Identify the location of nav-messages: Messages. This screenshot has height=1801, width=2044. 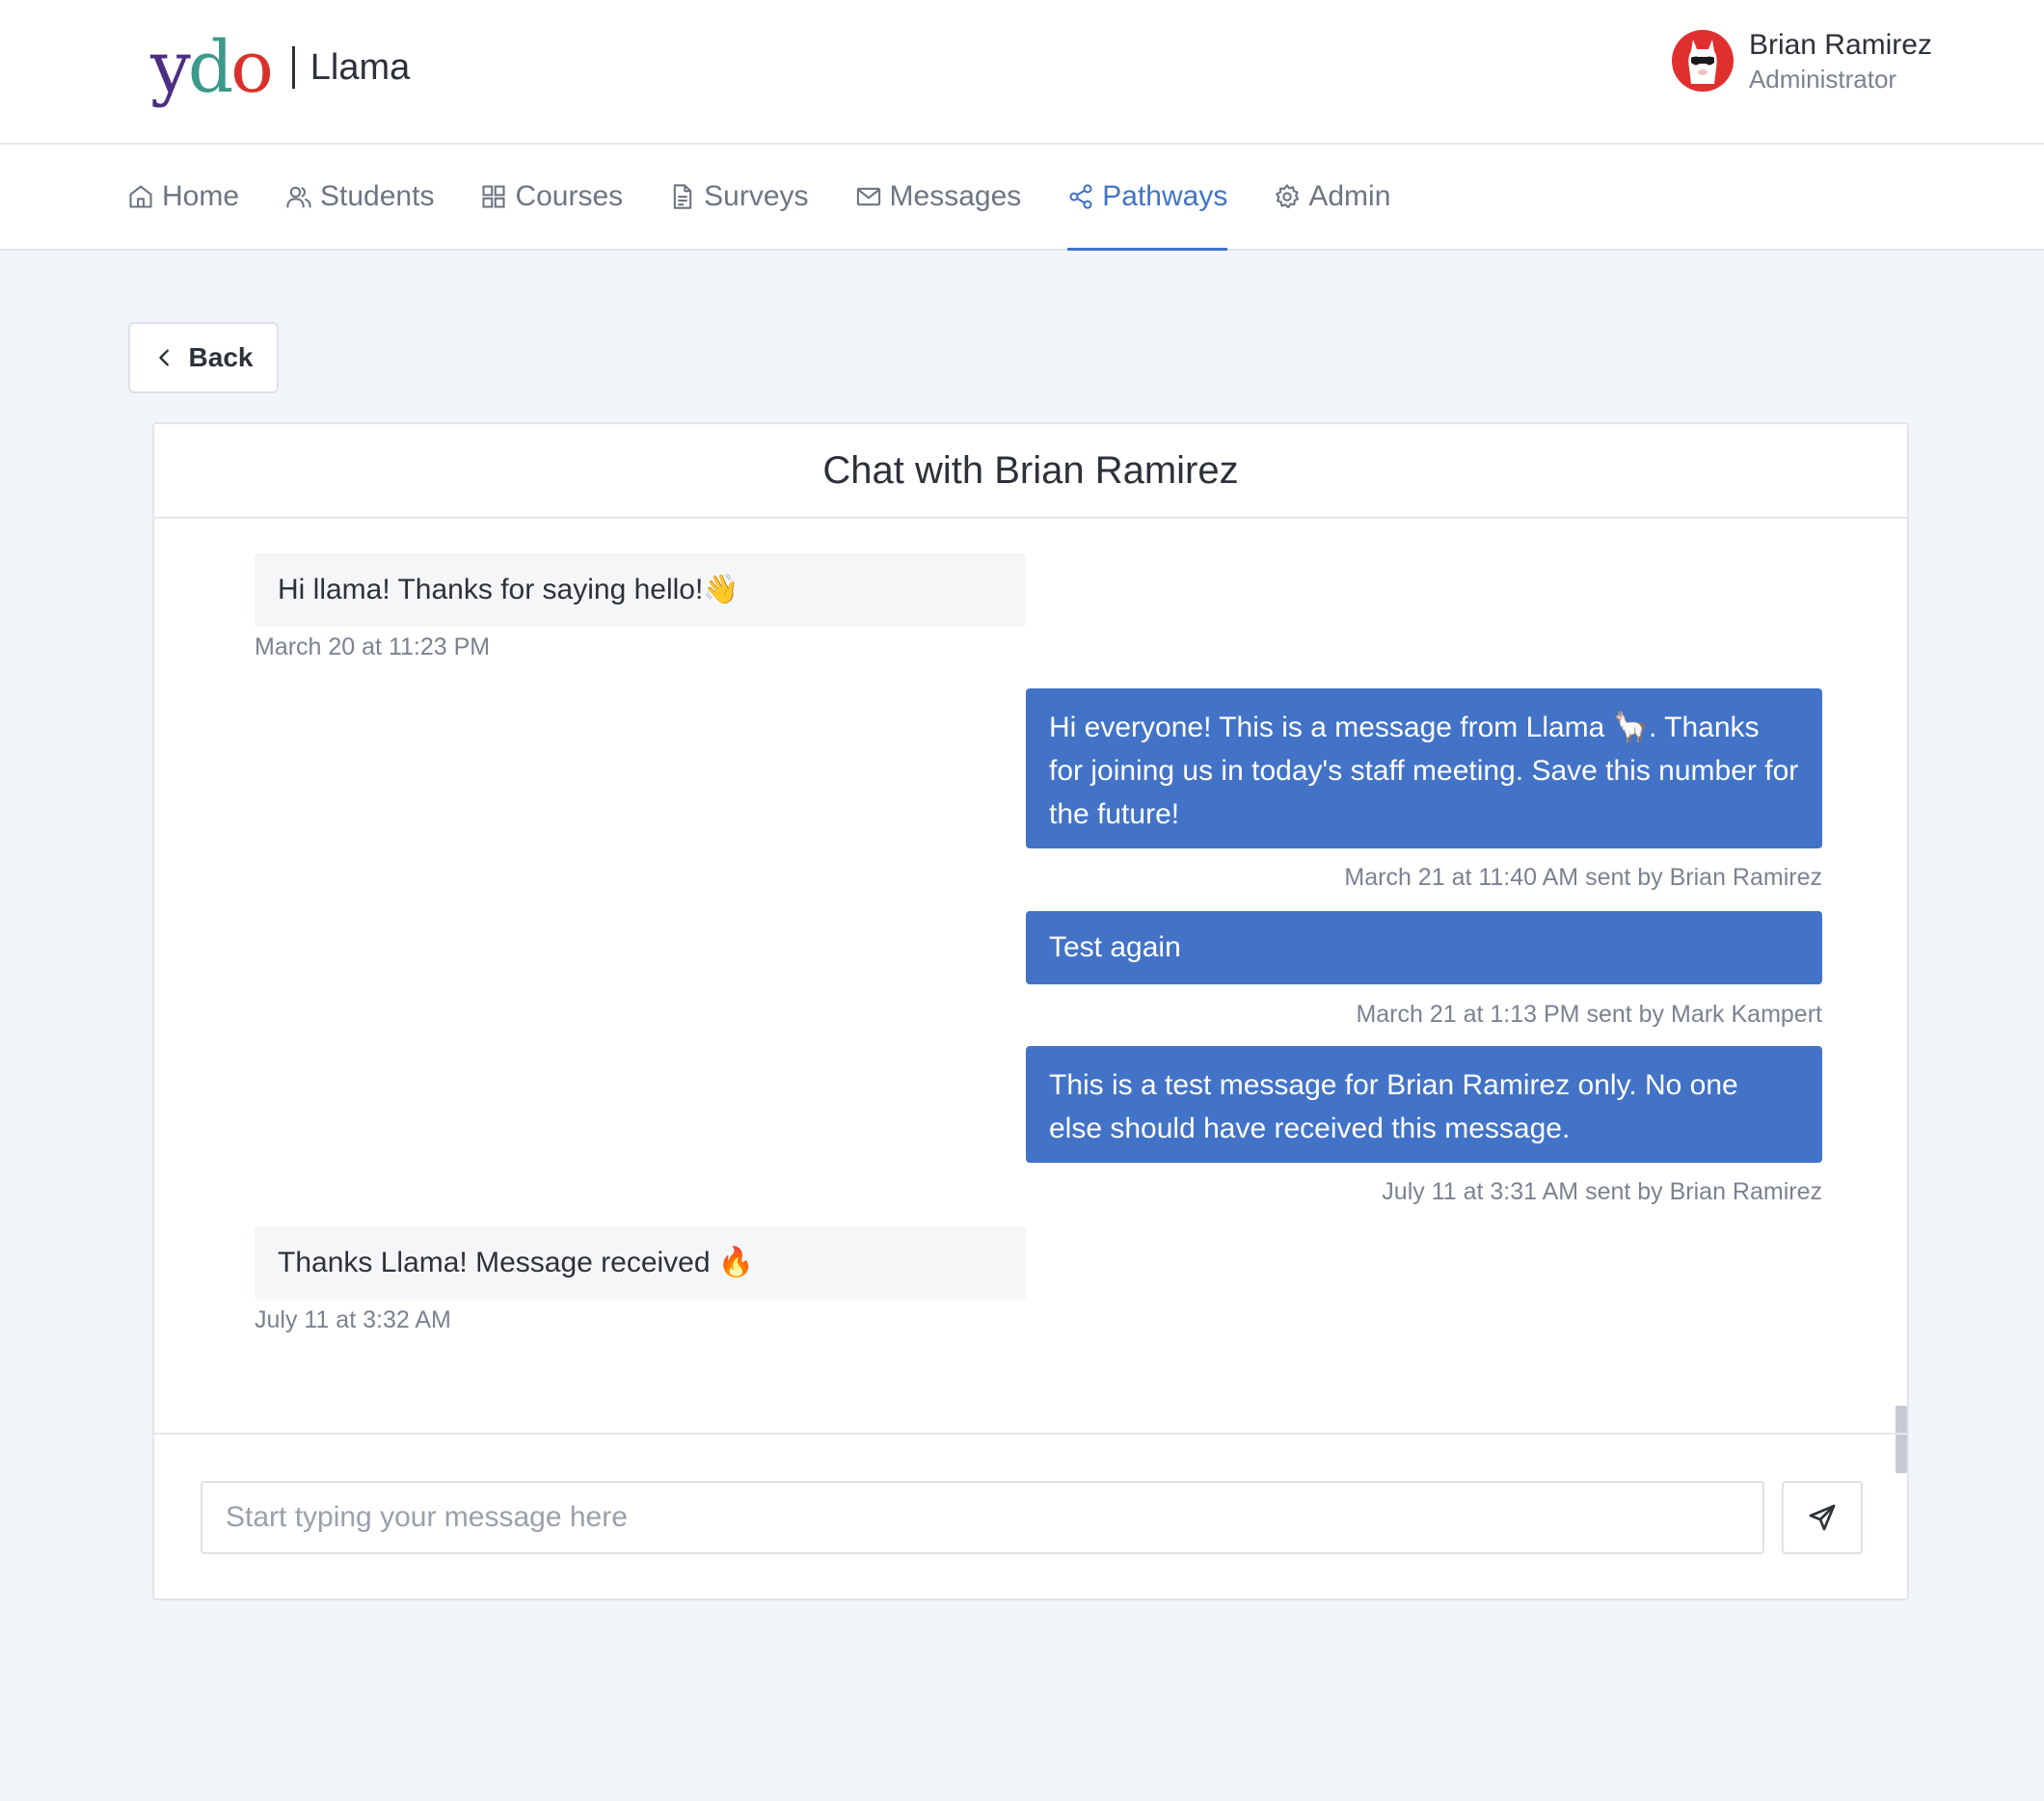
(938, 197).